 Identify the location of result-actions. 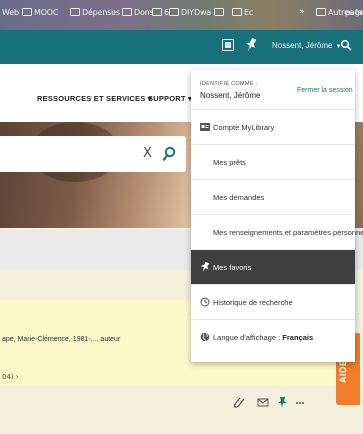
(268, 402).